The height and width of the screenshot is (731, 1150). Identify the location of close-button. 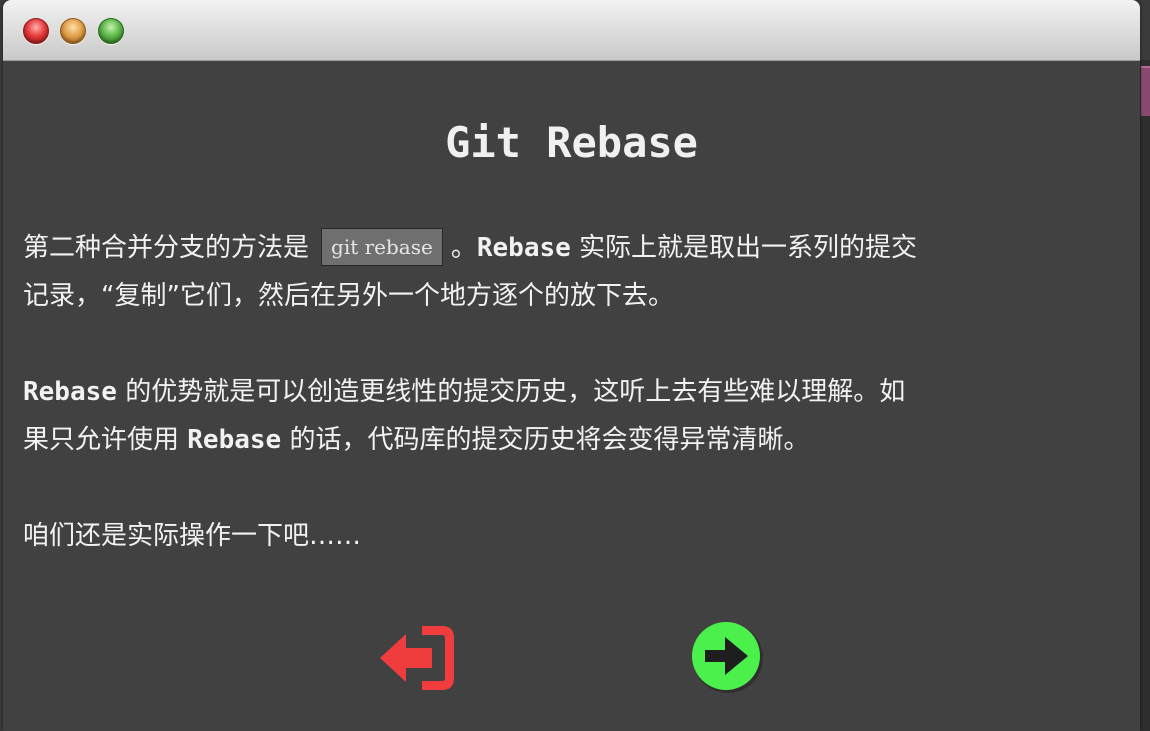
(36, 31).